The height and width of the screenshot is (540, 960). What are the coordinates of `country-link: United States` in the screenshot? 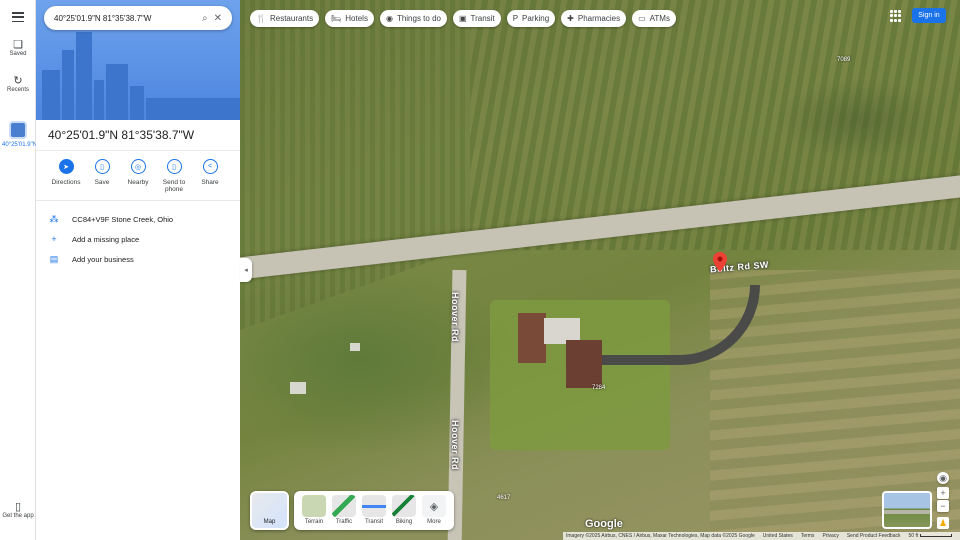 It's located at (778, 536).